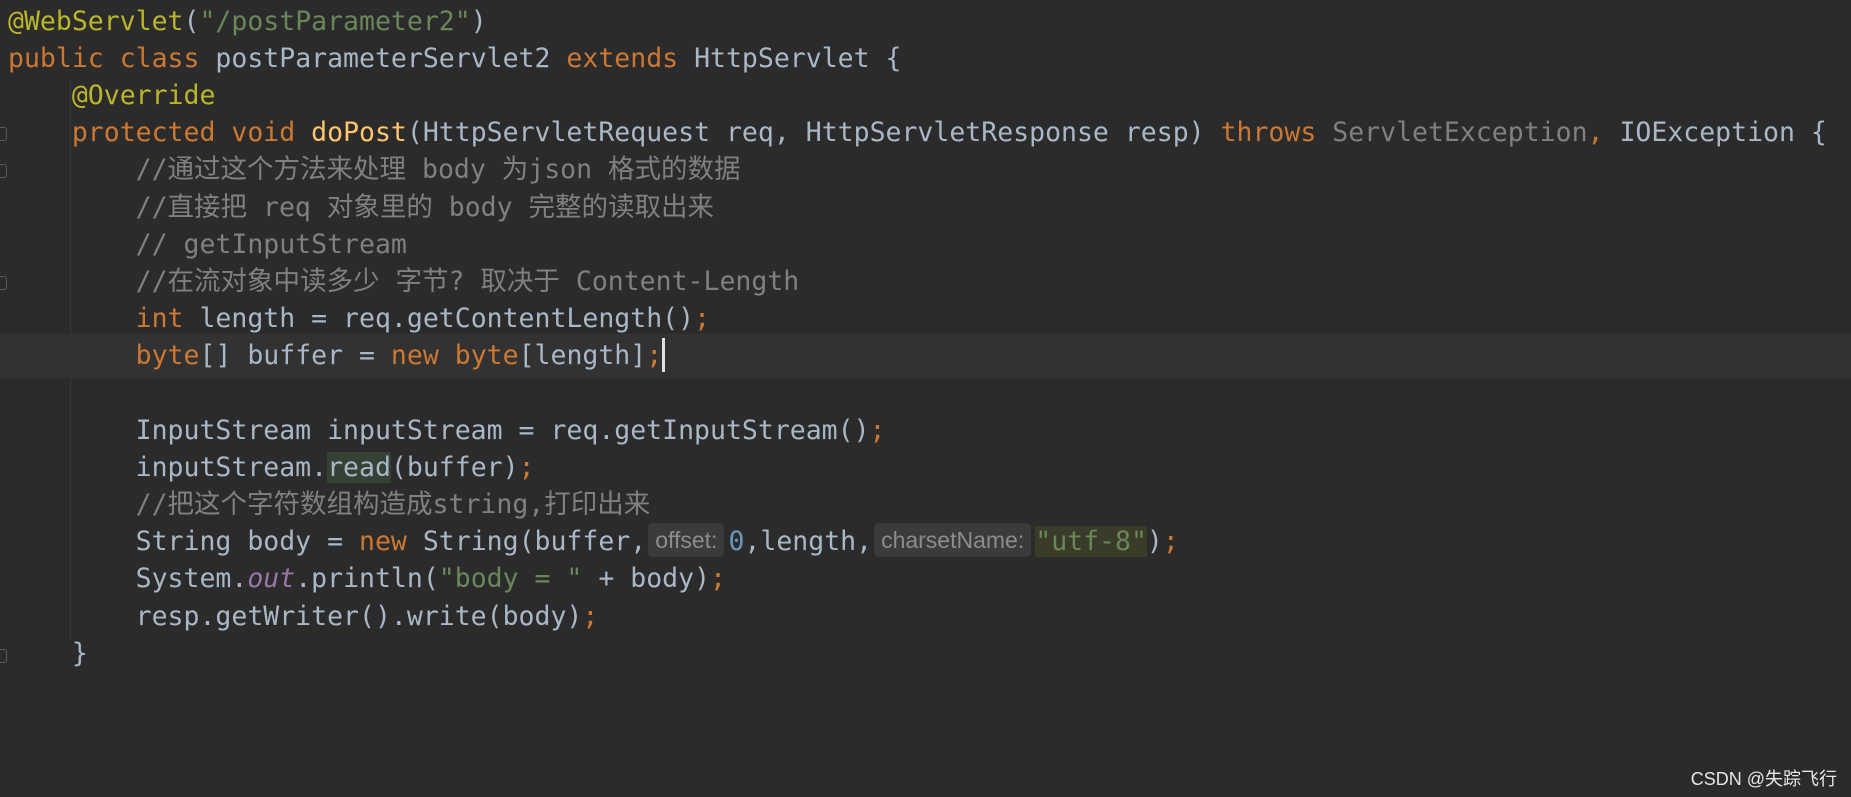  Describe the element at coordinates (391, 58) in the screenshot. I see `class-name: postParameterServlet2` at that location.